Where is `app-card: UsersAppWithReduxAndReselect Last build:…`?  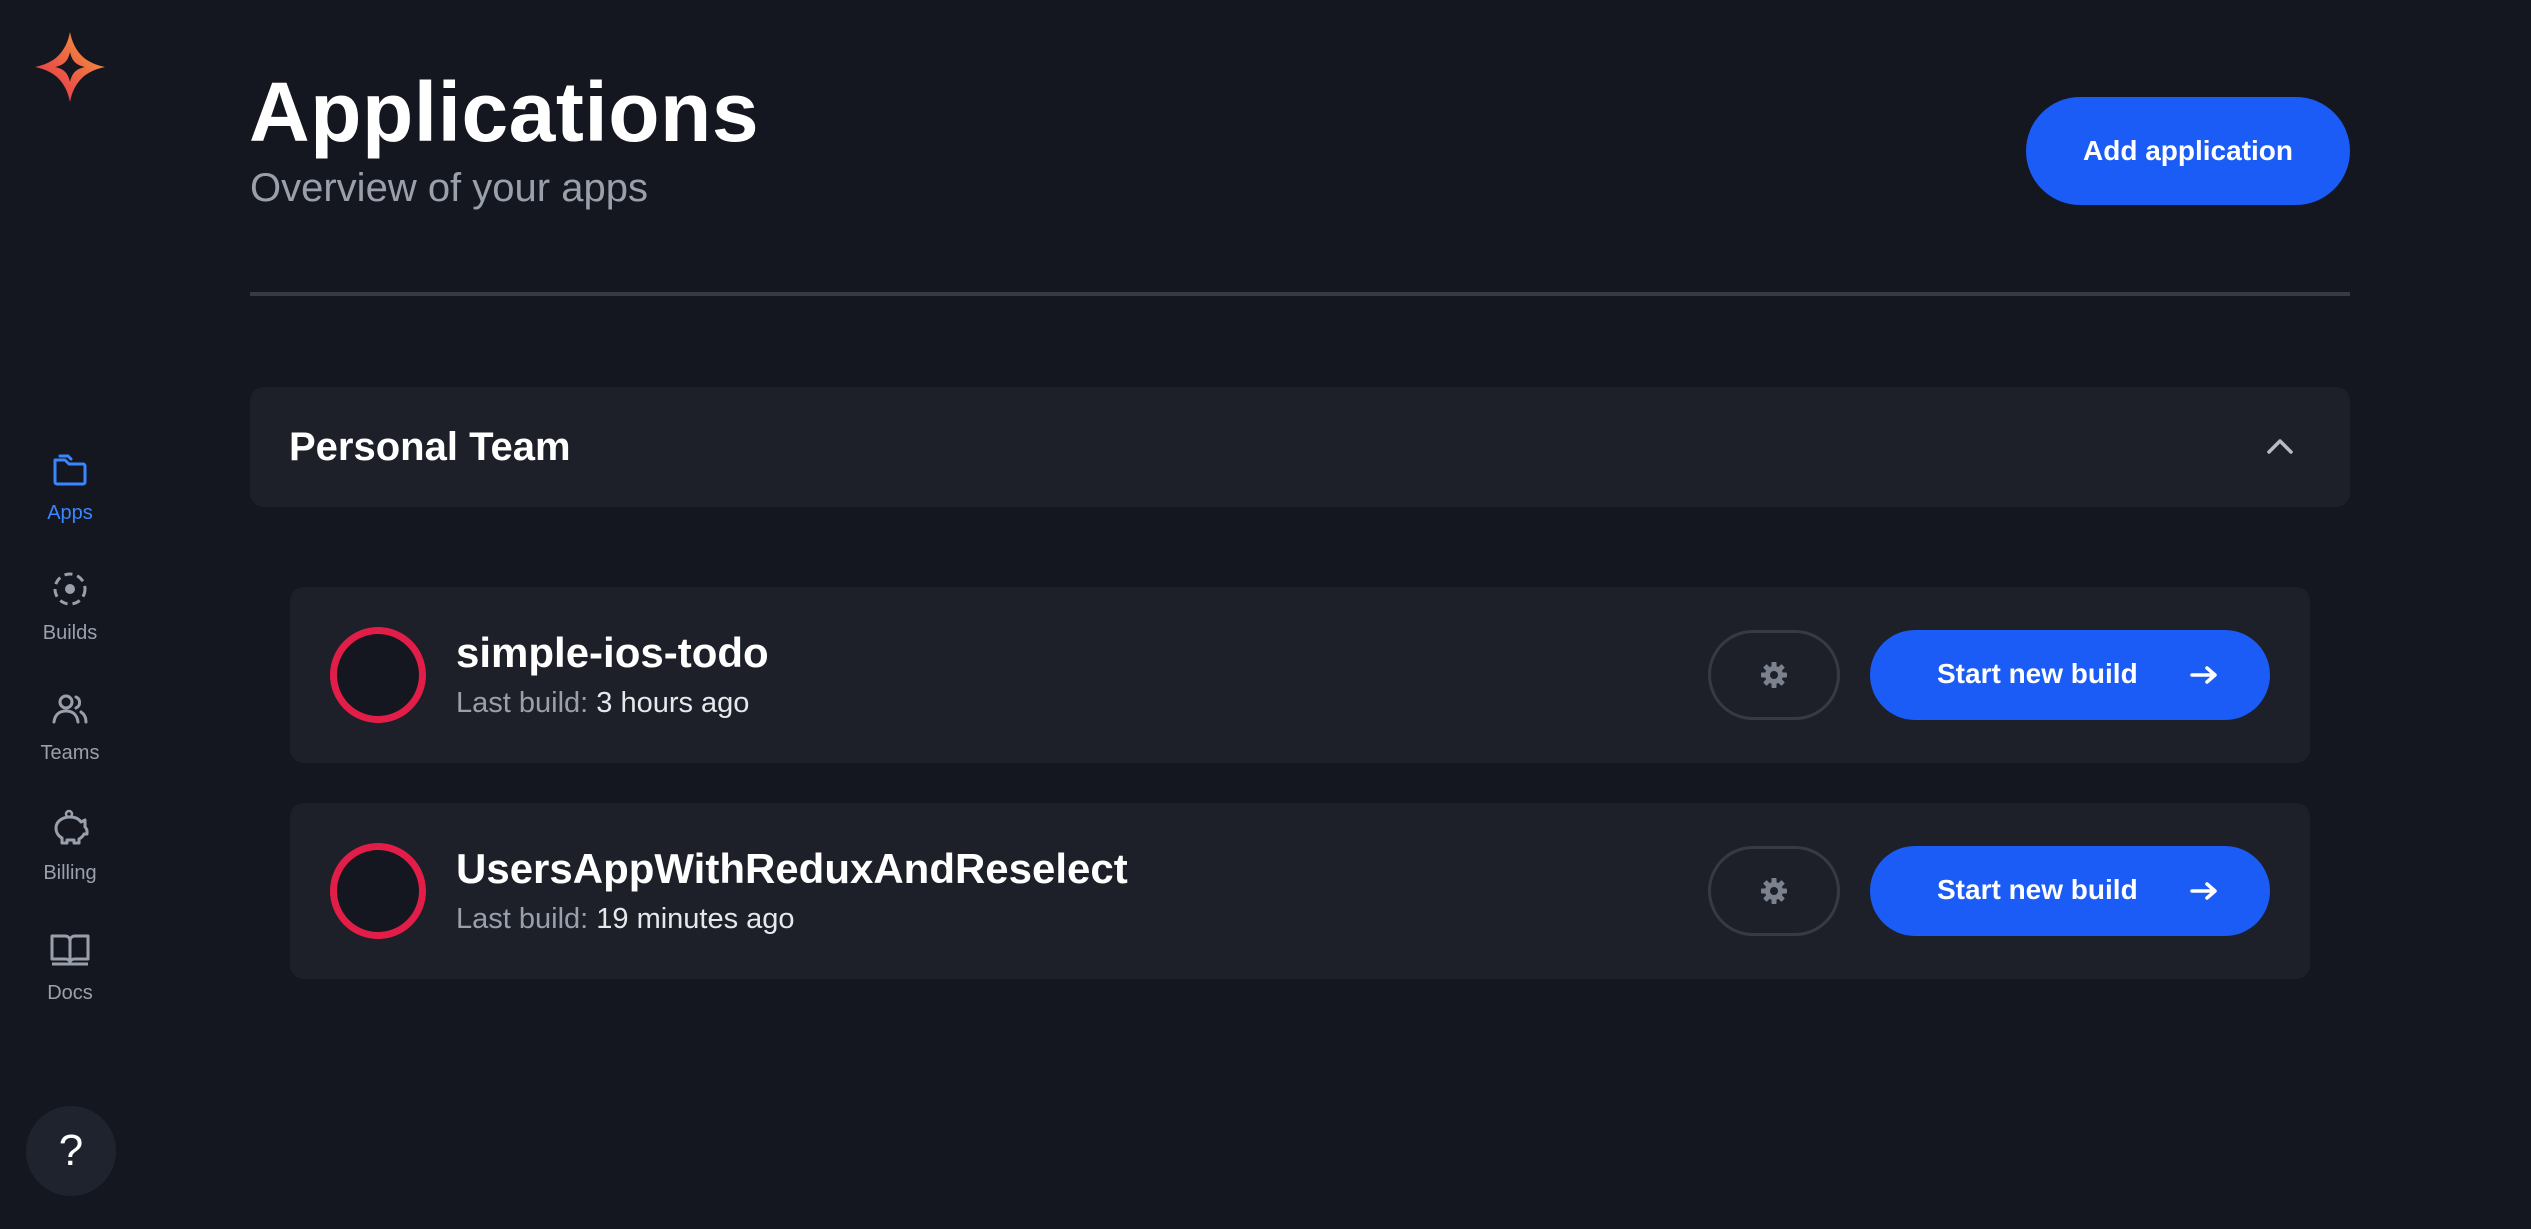 app-card: UsersAppWithReduxAndReselect Last build:… is located at coordinates (1300, 891).